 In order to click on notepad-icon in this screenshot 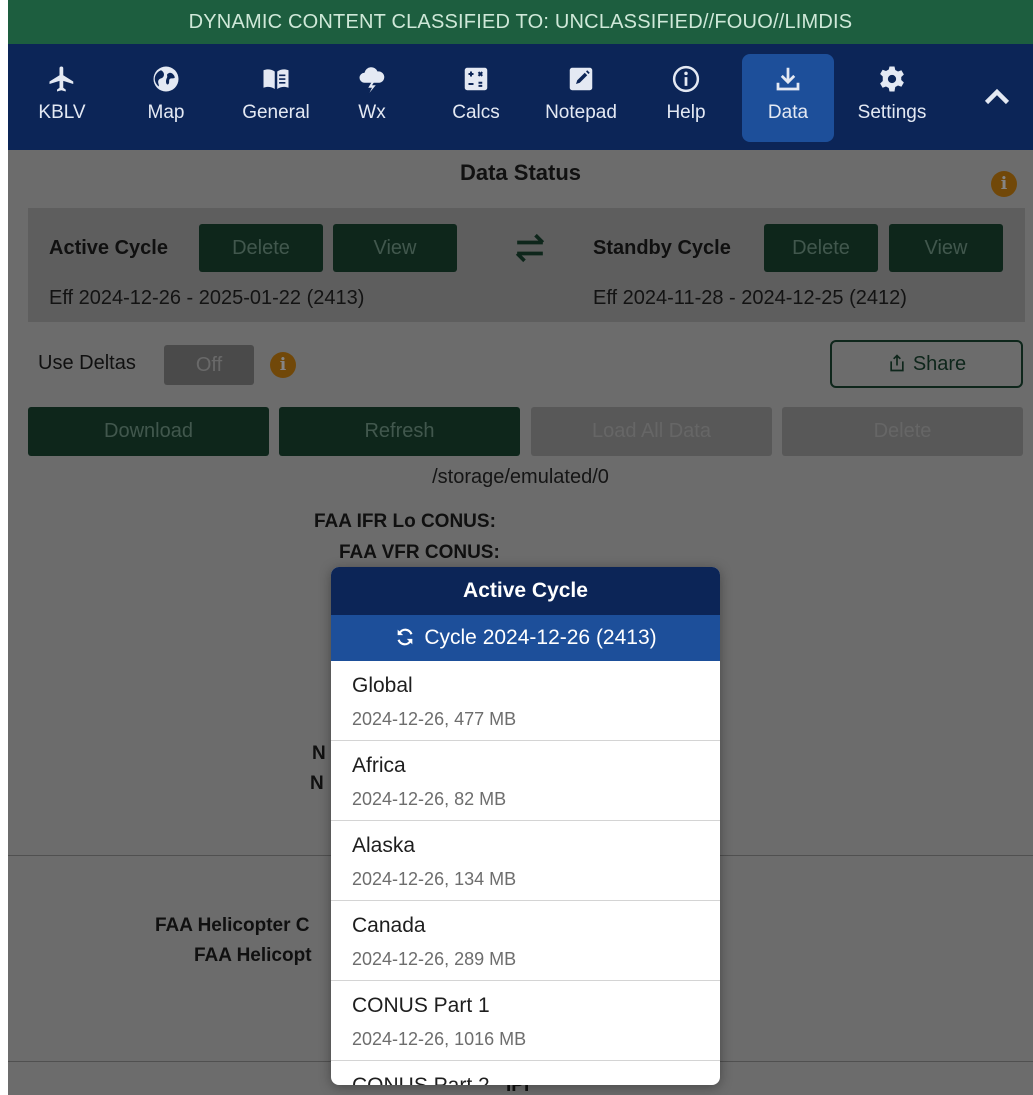, I will do `click(581, 78)`.